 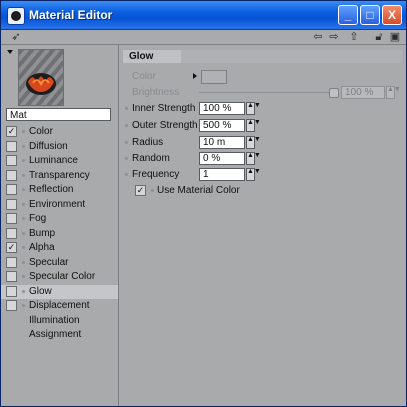 What do you see at coordinates (253, 174) in the screenshot?
I see `frequency-spinner: ▲▼` at bounding box center [253, 174].